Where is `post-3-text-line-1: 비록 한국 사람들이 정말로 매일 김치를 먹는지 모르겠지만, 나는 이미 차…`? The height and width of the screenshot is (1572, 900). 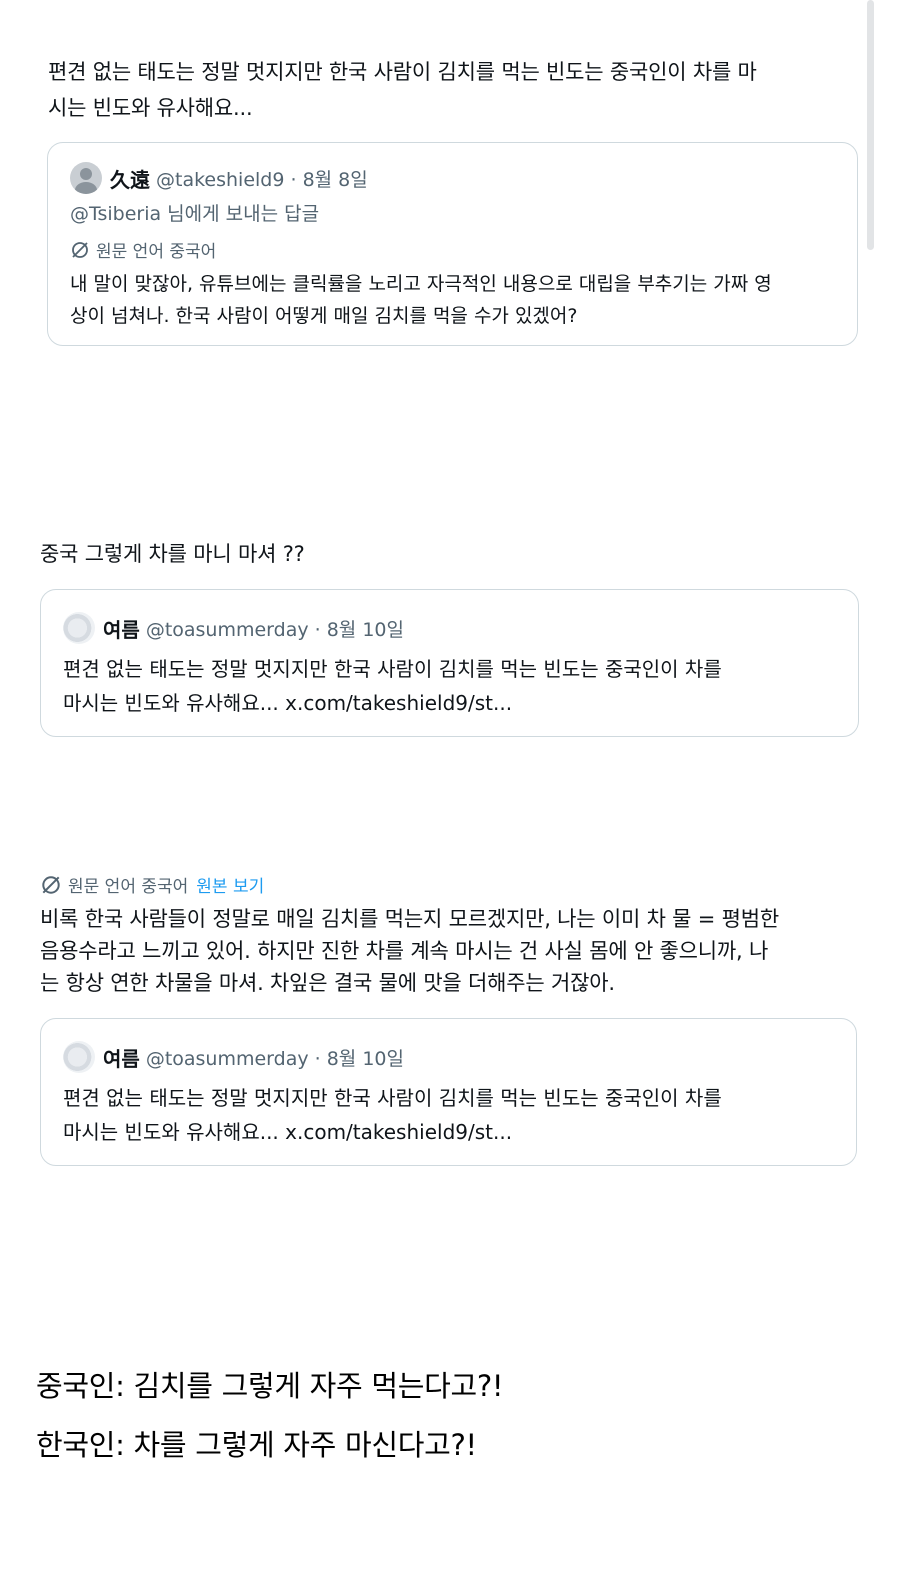
post-3-text-line-1: 비록 한국 사람들이 정말로 매일 김치를 먹는지 모르겠지만, 나는 이미 차… is located at coordinates (410, 919).